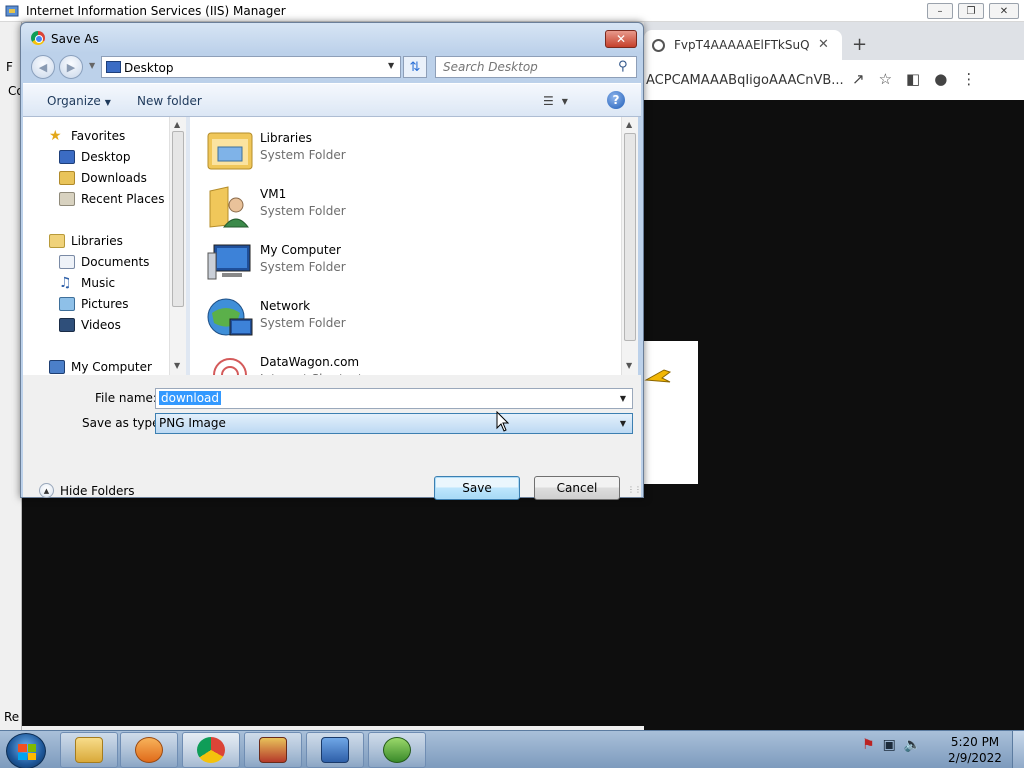  What do you see at coordinates (394, 398) in the screenshot?
I see `file-name-field: download ▼` at bounding box center [394, 398].